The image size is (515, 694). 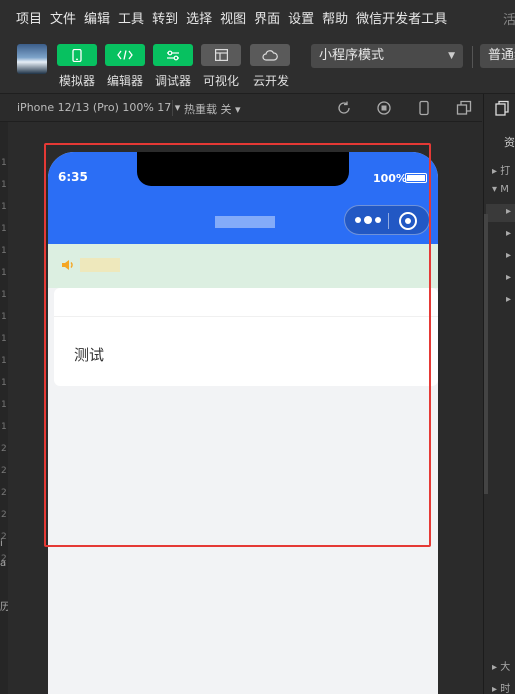 What do you see at coordinates (1, 543) in the screenshot?
I see `code-fragment: i` at bounding box center [1, 543].